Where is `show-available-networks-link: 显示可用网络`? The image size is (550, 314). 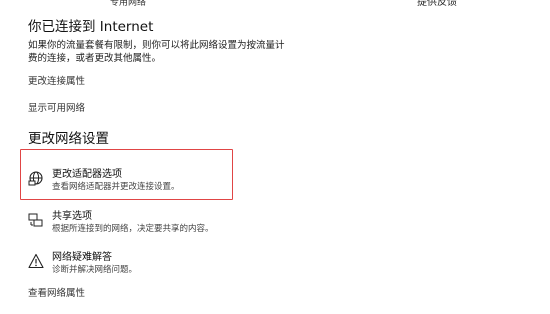
show-available-networks-link: 显示可用网络 is located at coordinates (56, 108).